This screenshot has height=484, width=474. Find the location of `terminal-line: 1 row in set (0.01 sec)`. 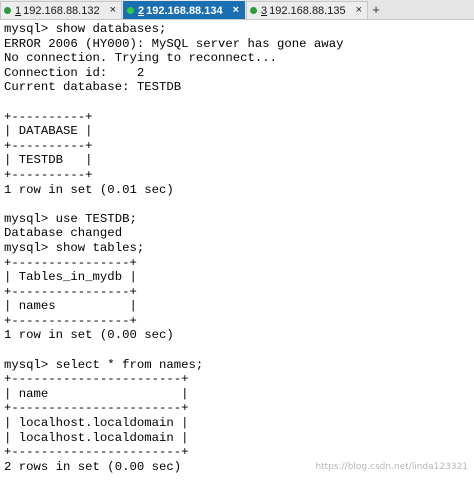

terminal-line: 1 row in set (0.01 sec) is located at coordinates (89, 189).